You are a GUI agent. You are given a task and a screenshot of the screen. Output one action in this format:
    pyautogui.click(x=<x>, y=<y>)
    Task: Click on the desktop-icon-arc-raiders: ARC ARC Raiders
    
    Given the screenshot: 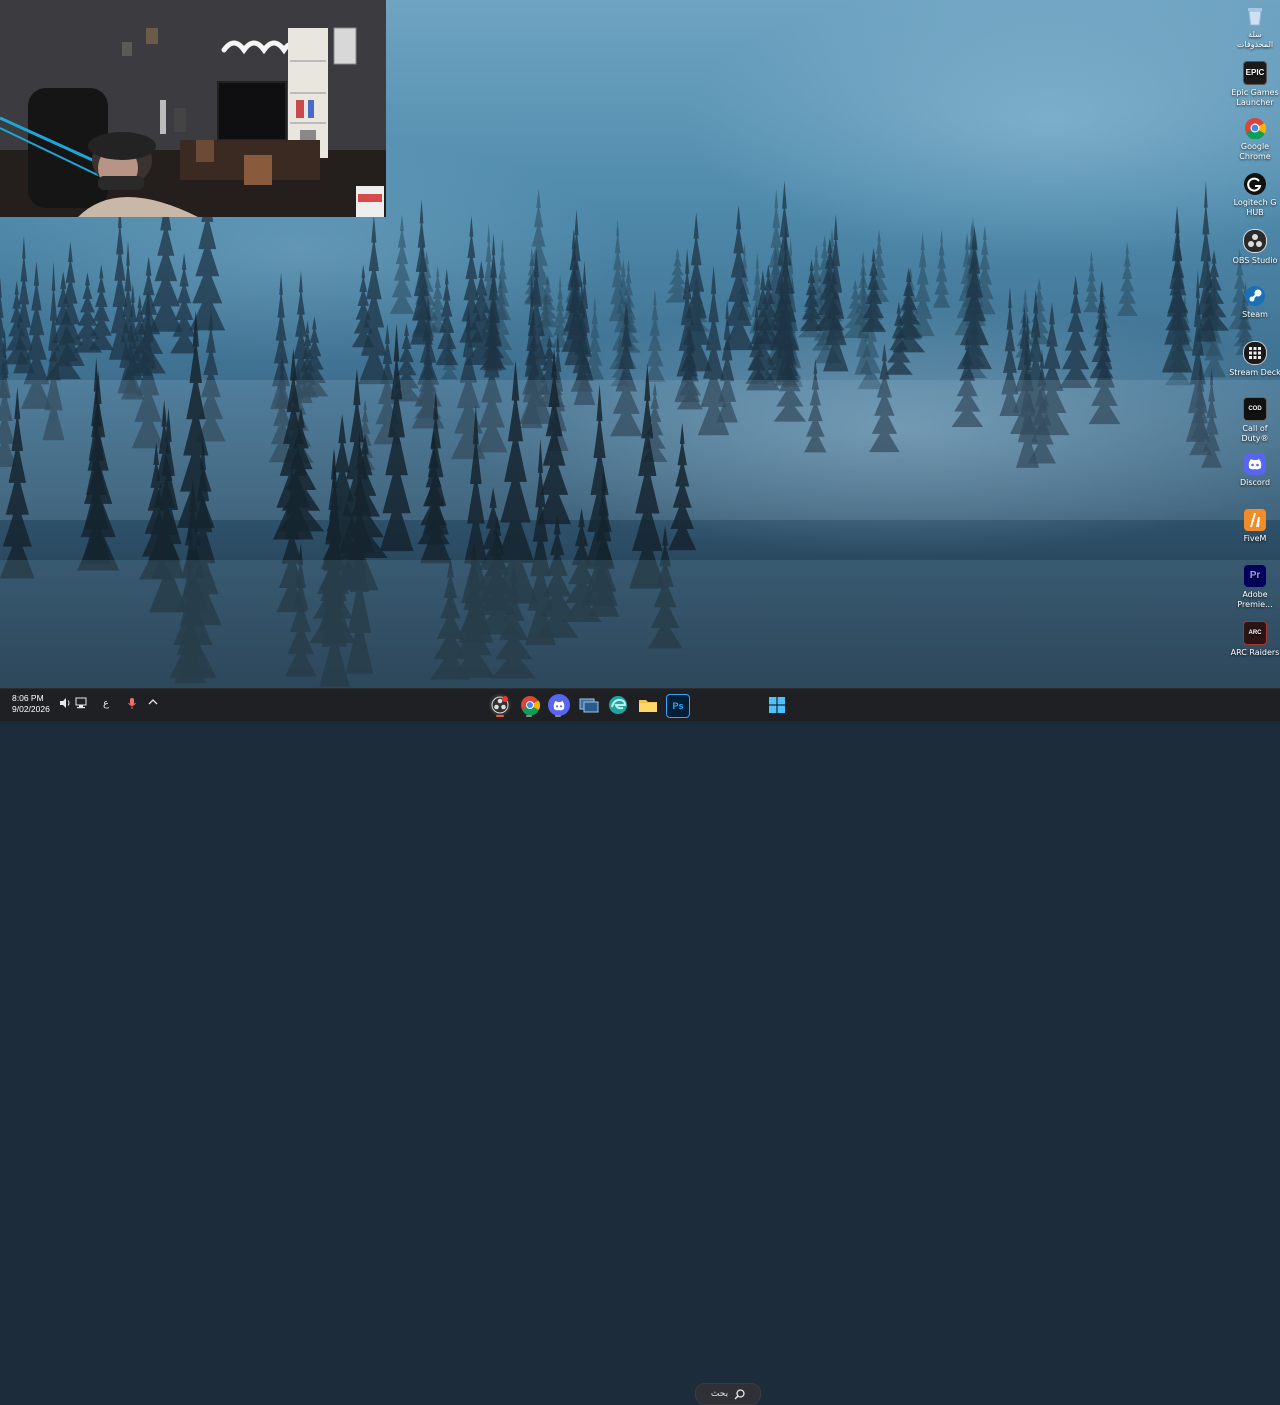 What is the action you would take?
    pyautogui.click(x=1254, y=639)
    